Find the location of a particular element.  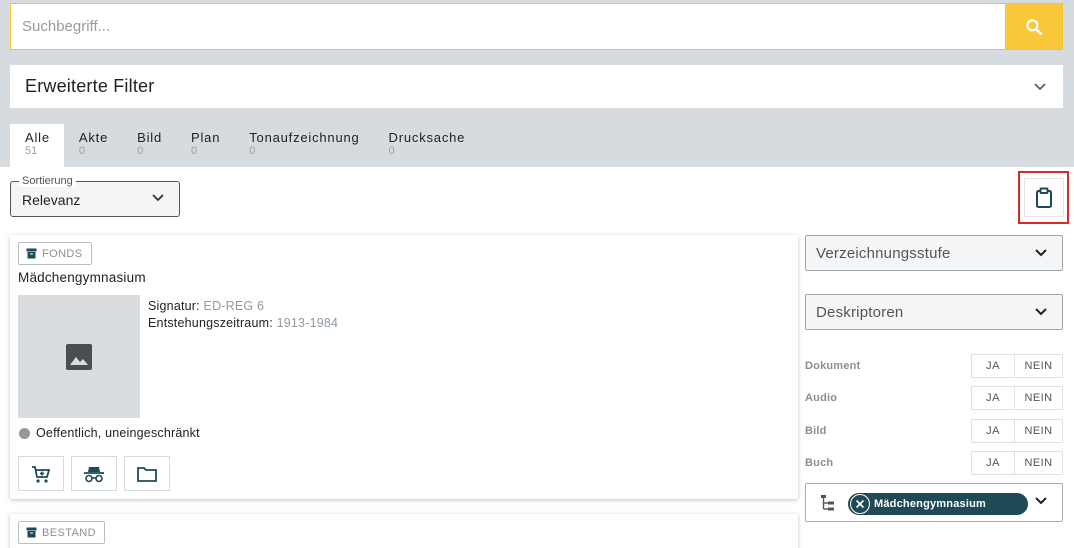

folder-button is located at coordinates (147, 473).